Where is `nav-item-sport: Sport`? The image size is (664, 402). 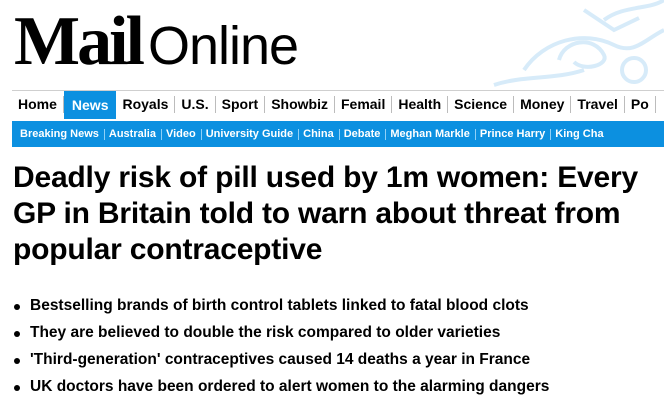
nav-item-sport: Sport is located at coordinates (241, 104).